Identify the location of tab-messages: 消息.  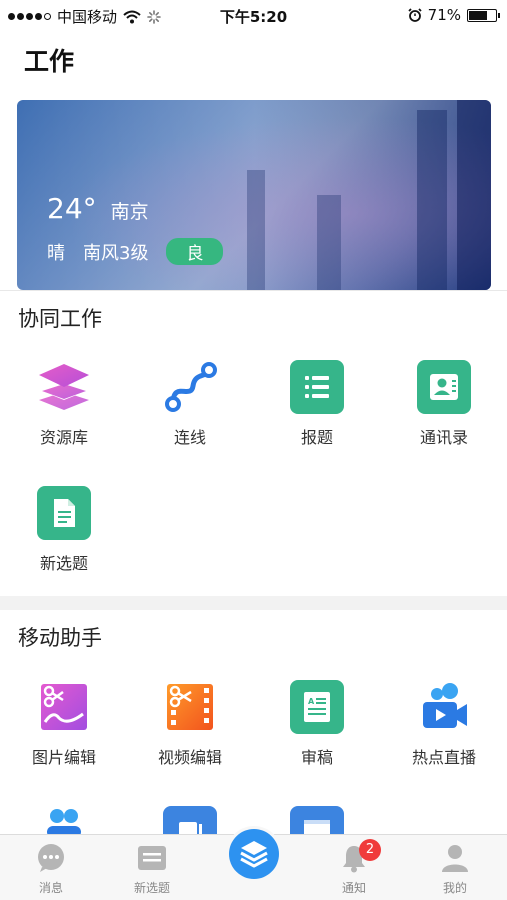
(51, 869).